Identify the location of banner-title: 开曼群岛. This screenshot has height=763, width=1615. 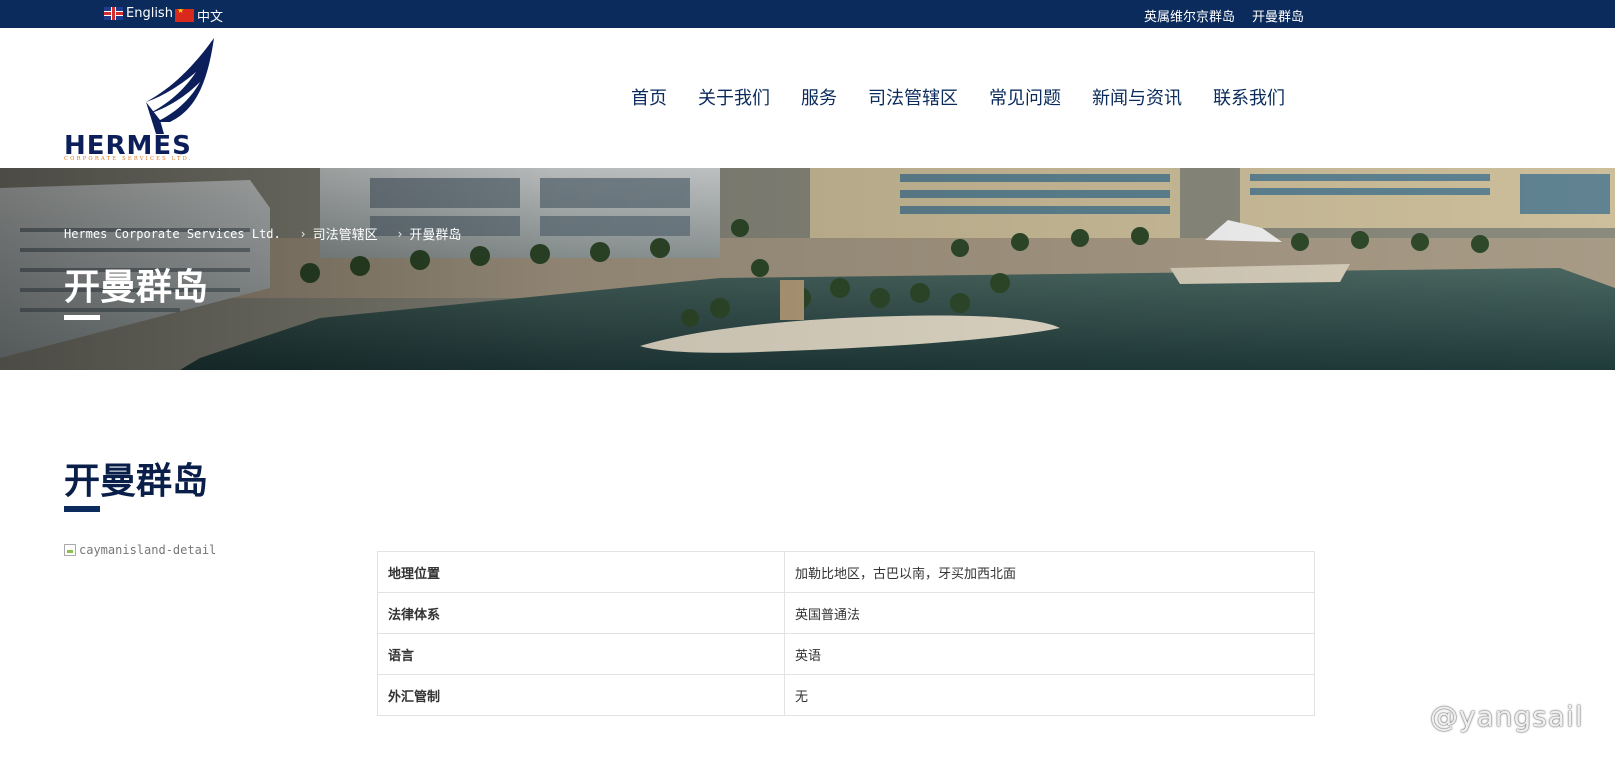
(136, 287).